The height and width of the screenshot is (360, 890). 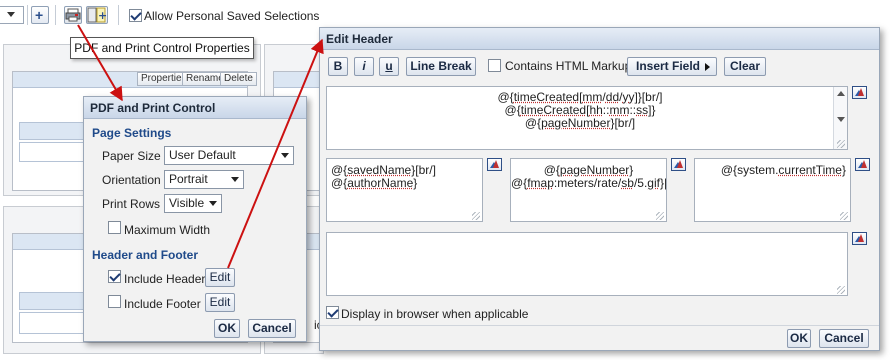 I want to click on dialog-title: Edit Header, so click(x=599, y=39).